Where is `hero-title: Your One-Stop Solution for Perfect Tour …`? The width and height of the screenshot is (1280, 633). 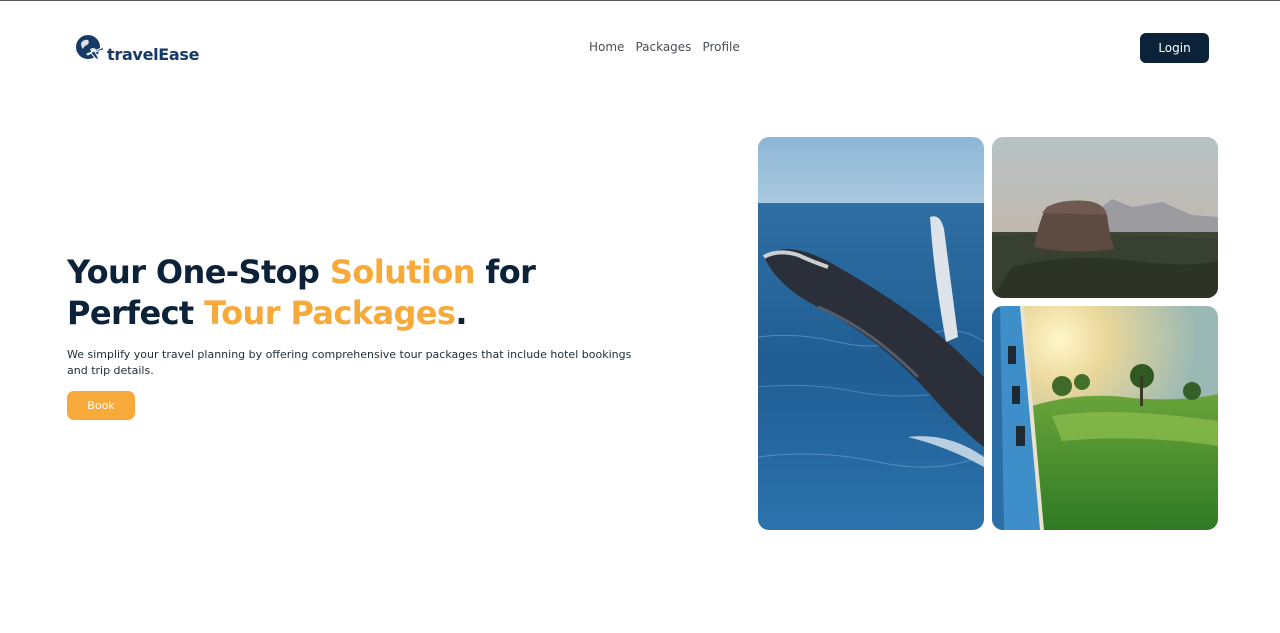 hero-title: Your One-Stop Solution for Perfect Tour … is located at coordinates (347, 293).